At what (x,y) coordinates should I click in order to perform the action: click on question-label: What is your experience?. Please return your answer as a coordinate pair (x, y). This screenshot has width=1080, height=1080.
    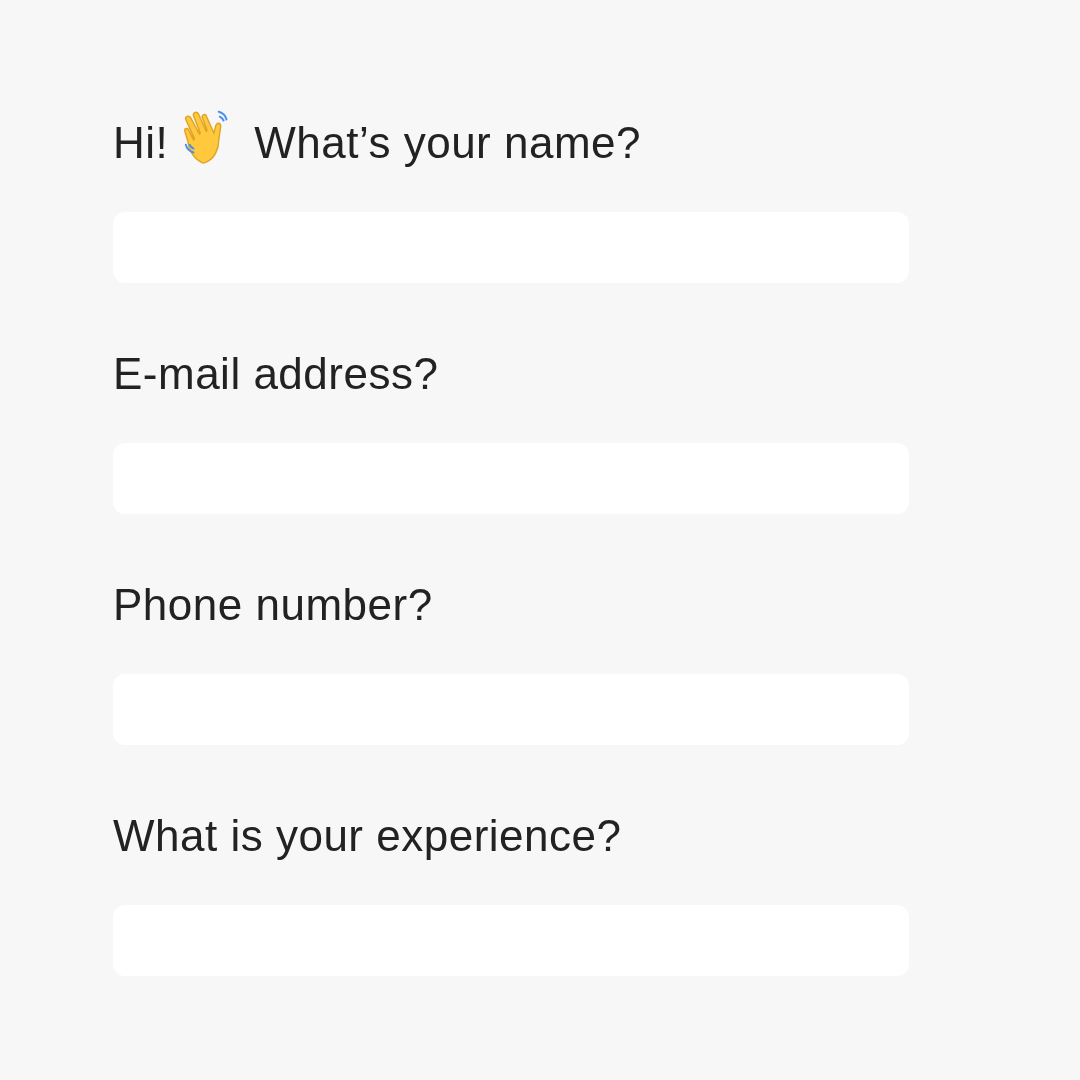
    Looking at the image, I should click on (367, 836).